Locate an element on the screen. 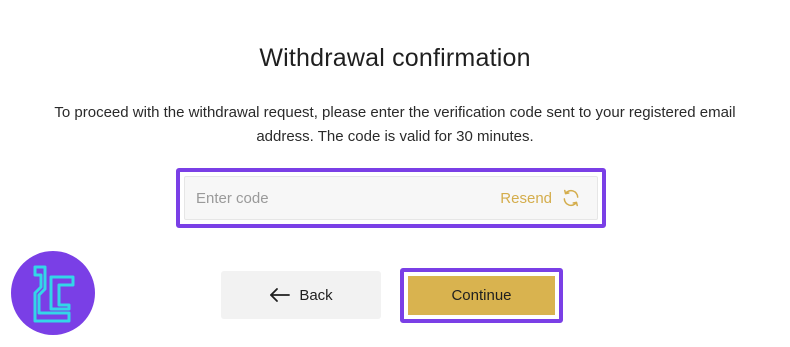 This screenshot has width=790, height=347. refresh-icon is located at coordinates (571, 198).